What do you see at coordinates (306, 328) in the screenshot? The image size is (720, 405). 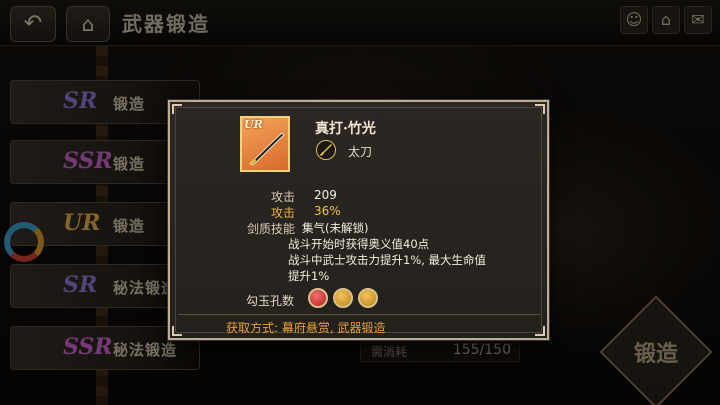 I see `acquisition-method: 获取方式: 幕府悬赏, 武器锻造` at bounding box center [306, 328].